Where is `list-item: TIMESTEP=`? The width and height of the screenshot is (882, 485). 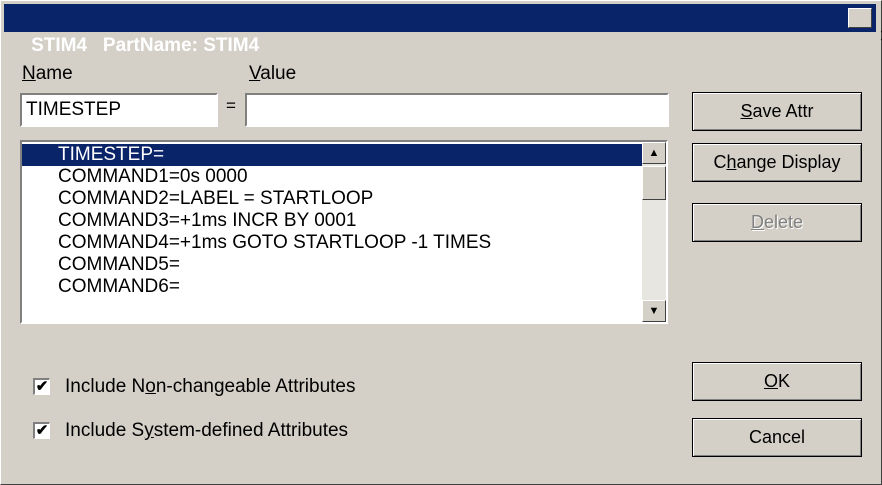 list-item: TIMESTEP= is located at coordinates (332, 155).